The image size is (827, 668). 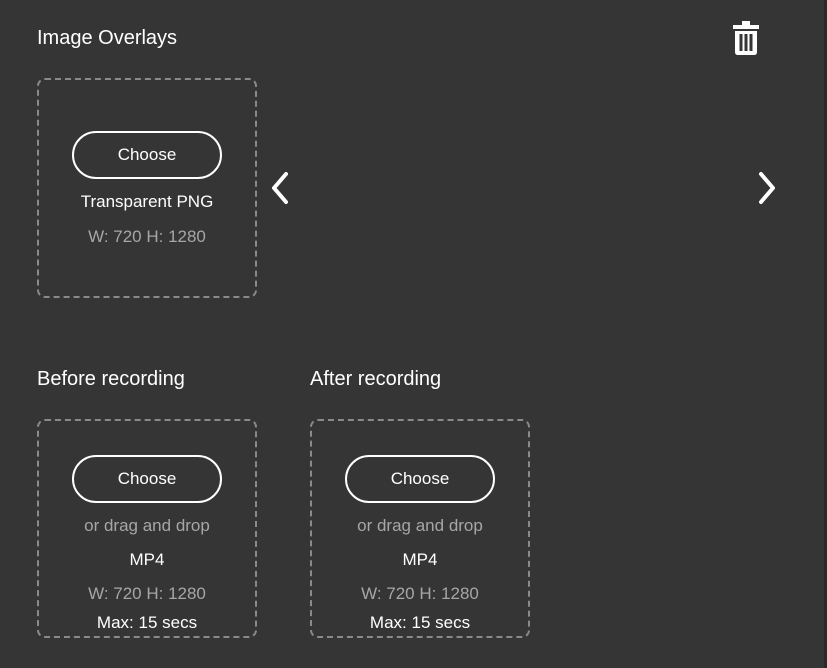 I want to click on before-recording-format: MP4, so click(x=147, y=559).